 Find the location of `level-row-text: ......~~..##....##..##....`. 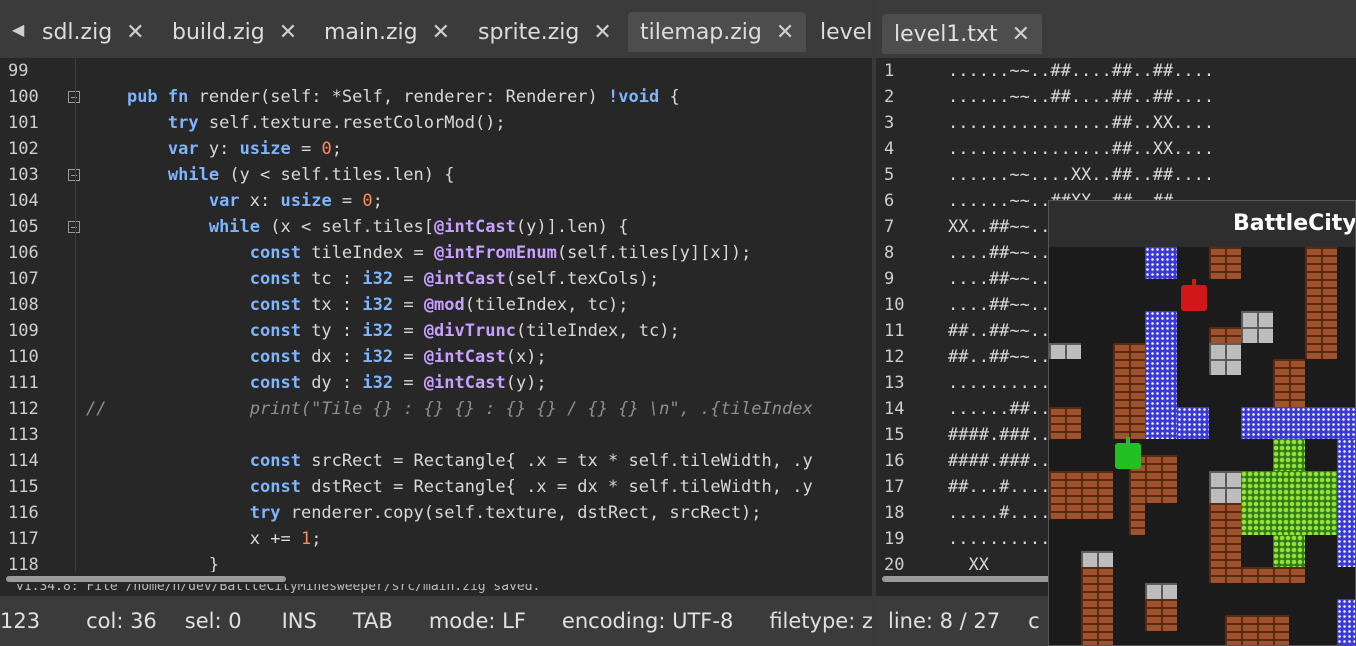

level-row-text: ......~~..##....##..##.... is located at coordinates (1081, 97).